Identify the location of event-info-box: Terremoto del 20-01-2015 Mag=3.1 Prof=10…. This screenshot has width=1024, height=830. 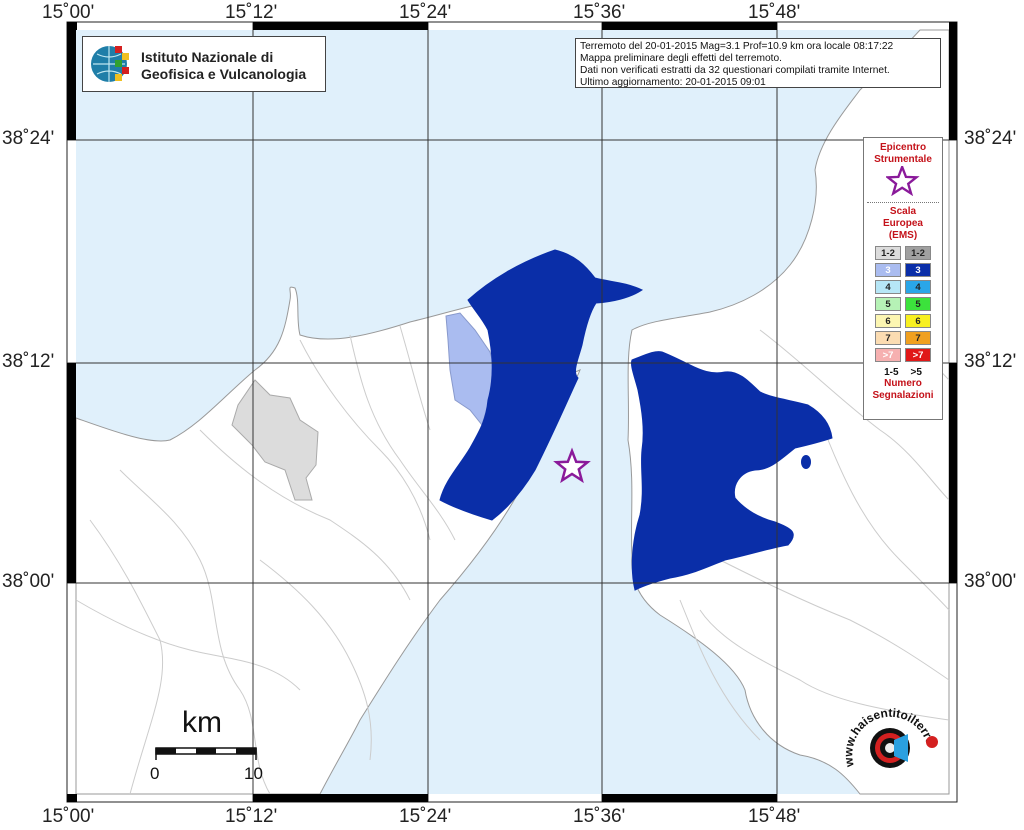
(758, 63).